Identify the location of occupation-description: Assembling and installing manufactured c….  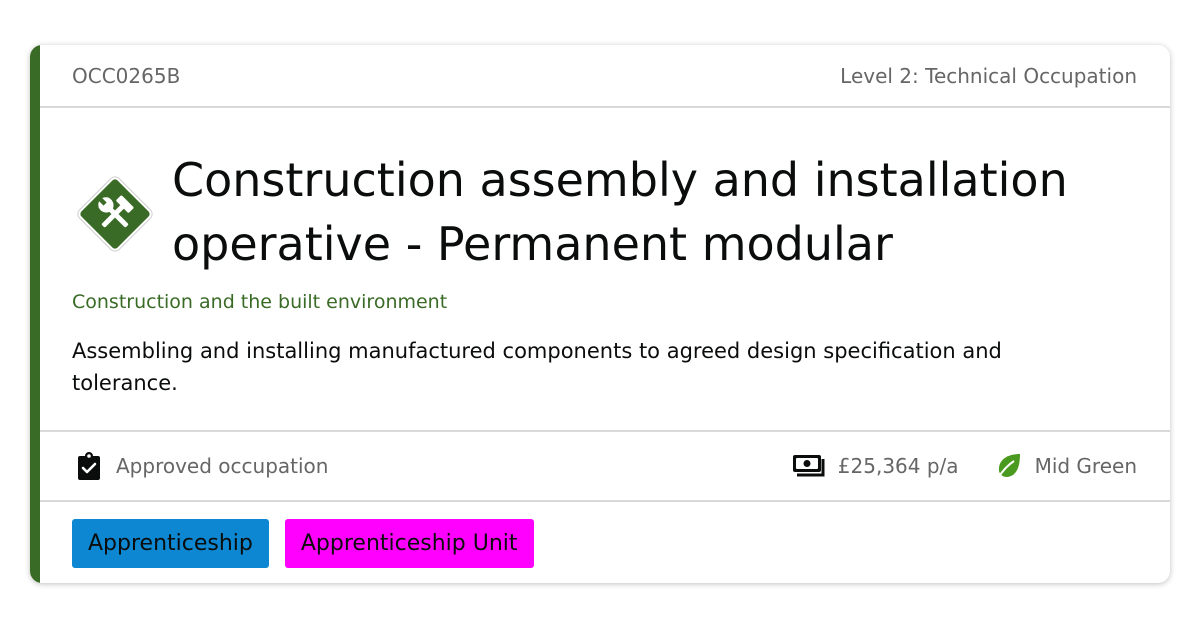
(537, 367).